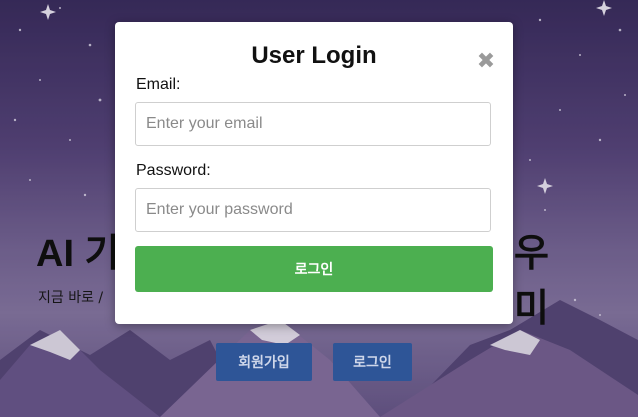  What do you see at coordinates (313, 124) in the screenshot?
I see `email-input` at bounding box center [313, 124].